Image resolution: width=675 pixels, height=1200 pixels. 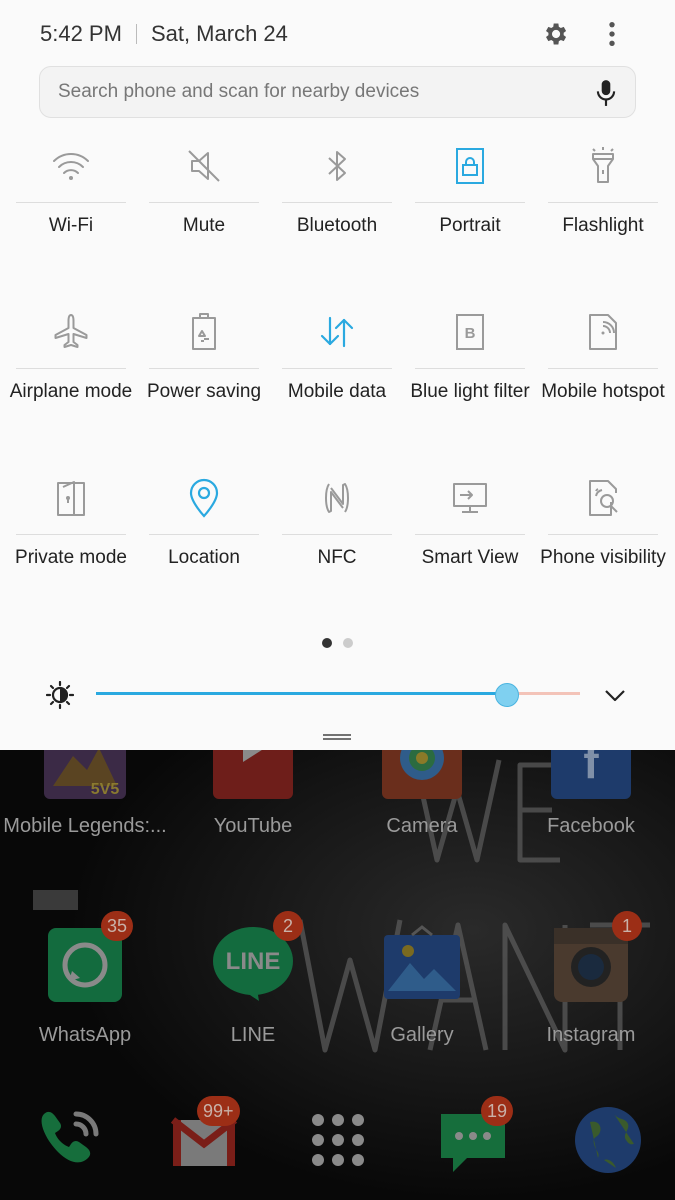 What do you see at coordinates (555, 34) in the screenshot?
I see `gear-icon` at bounding box center [555, 34].